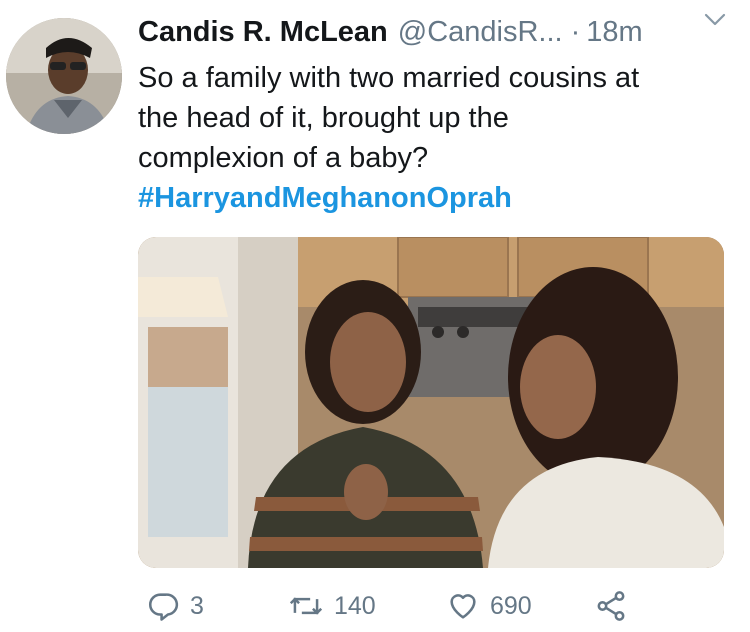 The image size is (750, 632). What do you see at coordinates (511, 605) in the screenshot?
I see `like-count: 690` at bounding box center [511, 605].